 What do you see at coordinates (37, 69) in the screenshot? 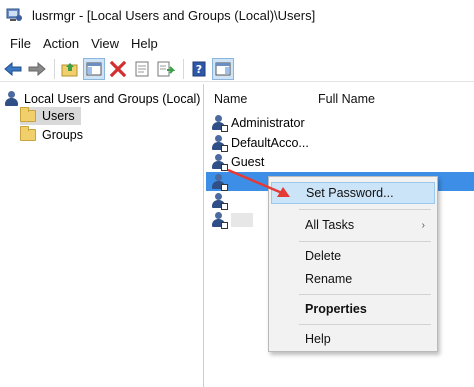
I see `forward-arrow-icon` at bounding box center [37, 69].